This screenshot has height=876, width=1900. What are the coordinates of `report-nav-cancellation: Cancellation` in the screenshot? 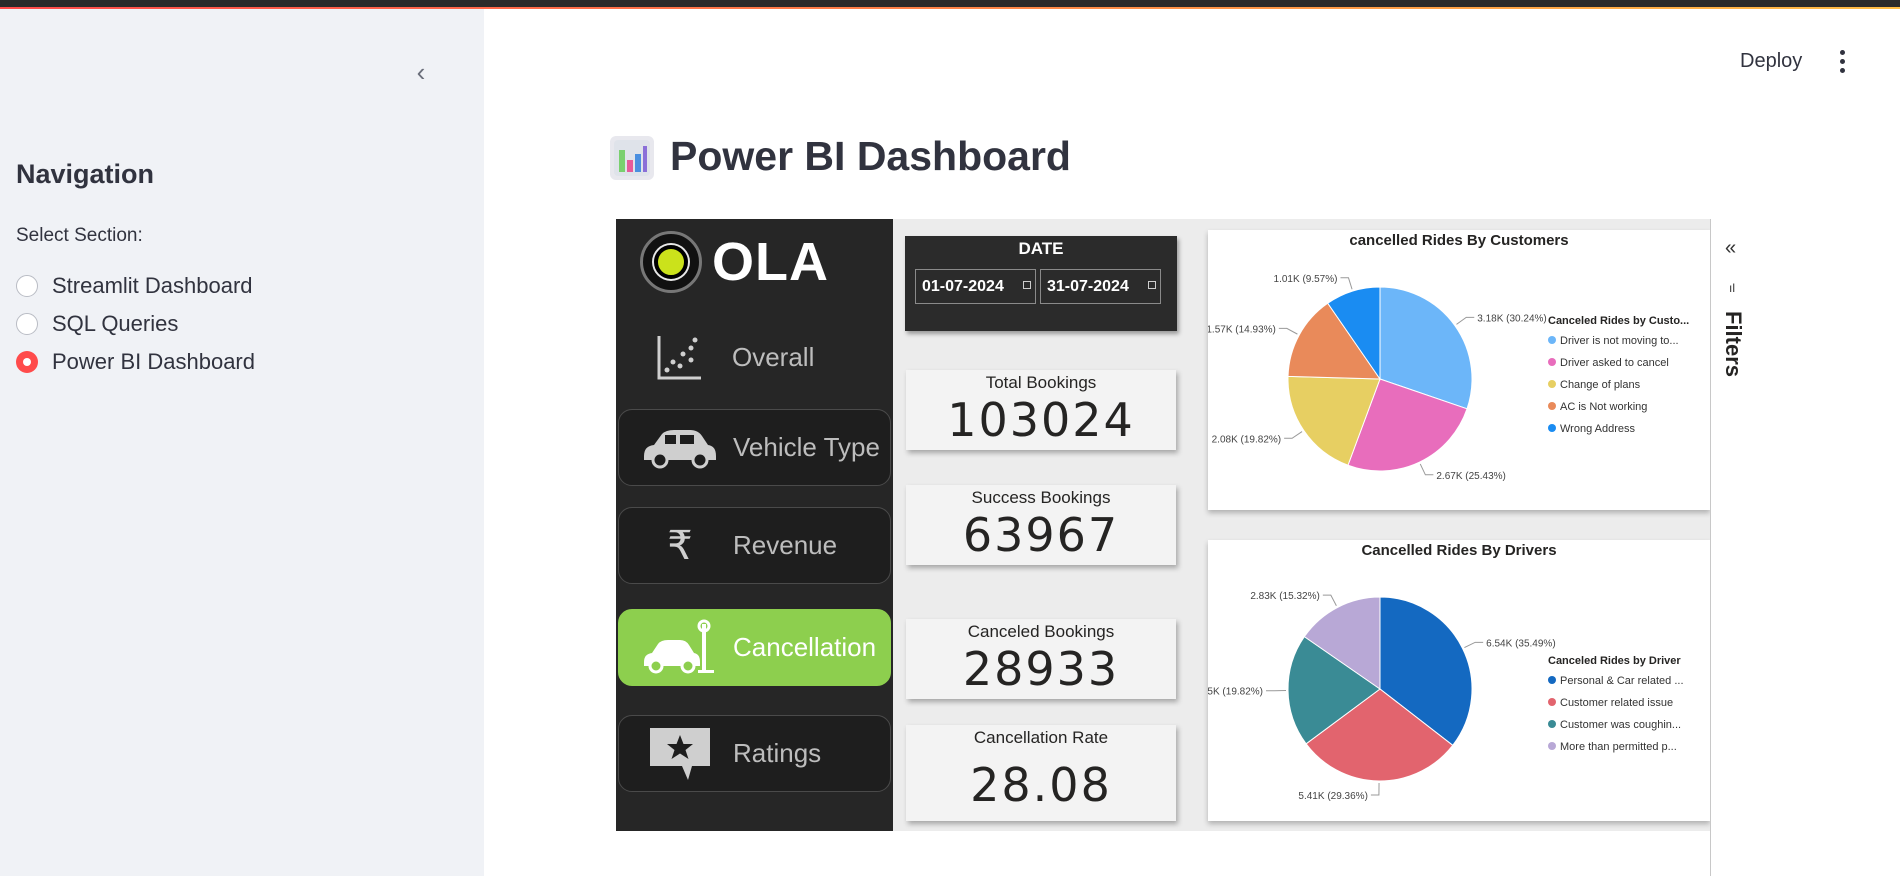 It's located at (754, 647).